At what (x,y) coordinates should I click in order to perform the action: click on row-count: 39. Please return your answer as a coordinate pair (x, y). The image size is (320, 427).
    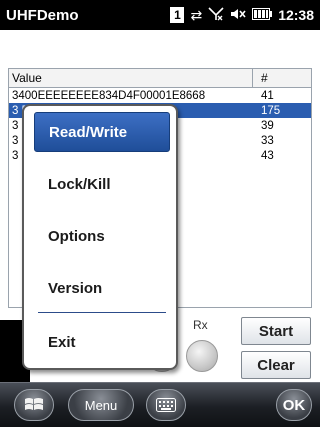
    Looking at the image, I should click on (267, 125).